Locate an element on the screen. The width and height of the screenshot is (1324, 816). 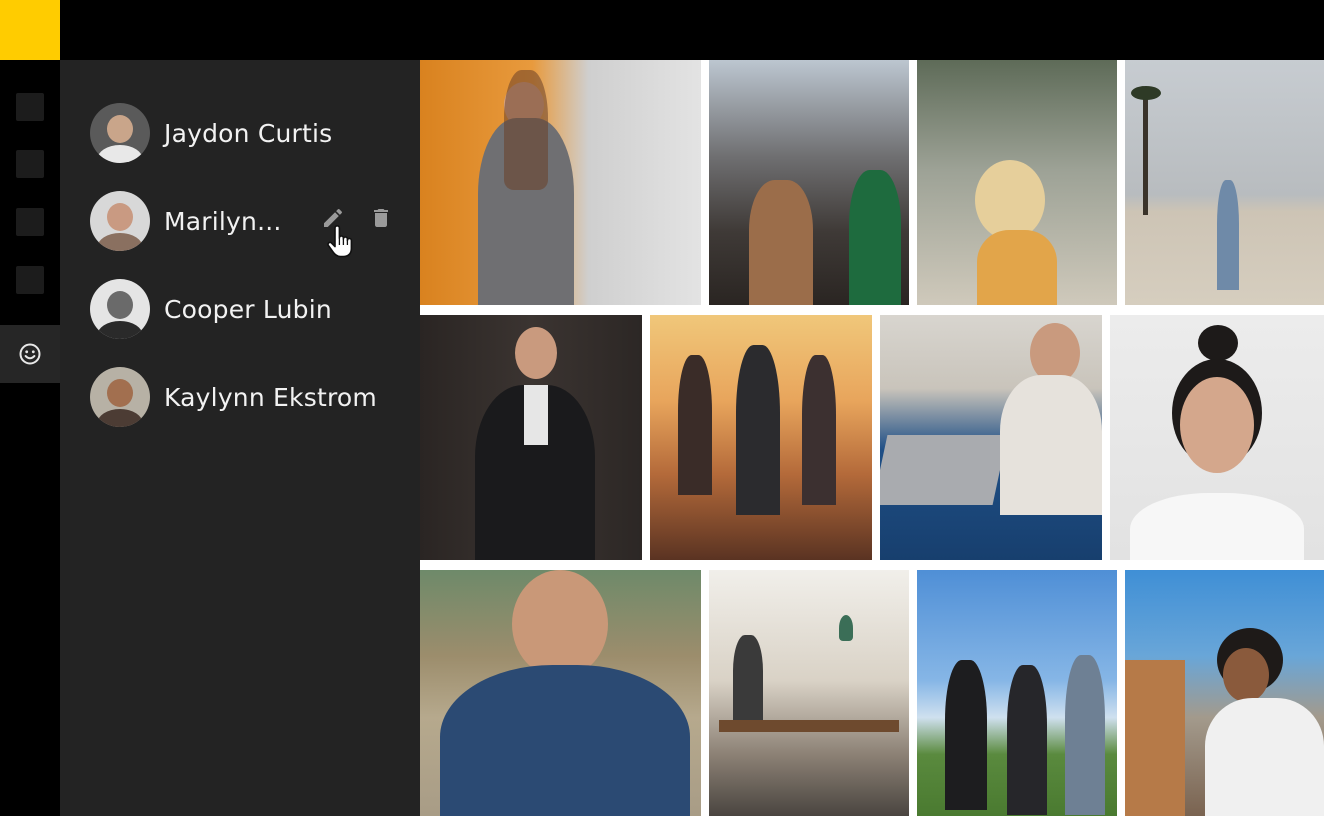
photo-city-crosswalk is located at coordinates (809, 182).